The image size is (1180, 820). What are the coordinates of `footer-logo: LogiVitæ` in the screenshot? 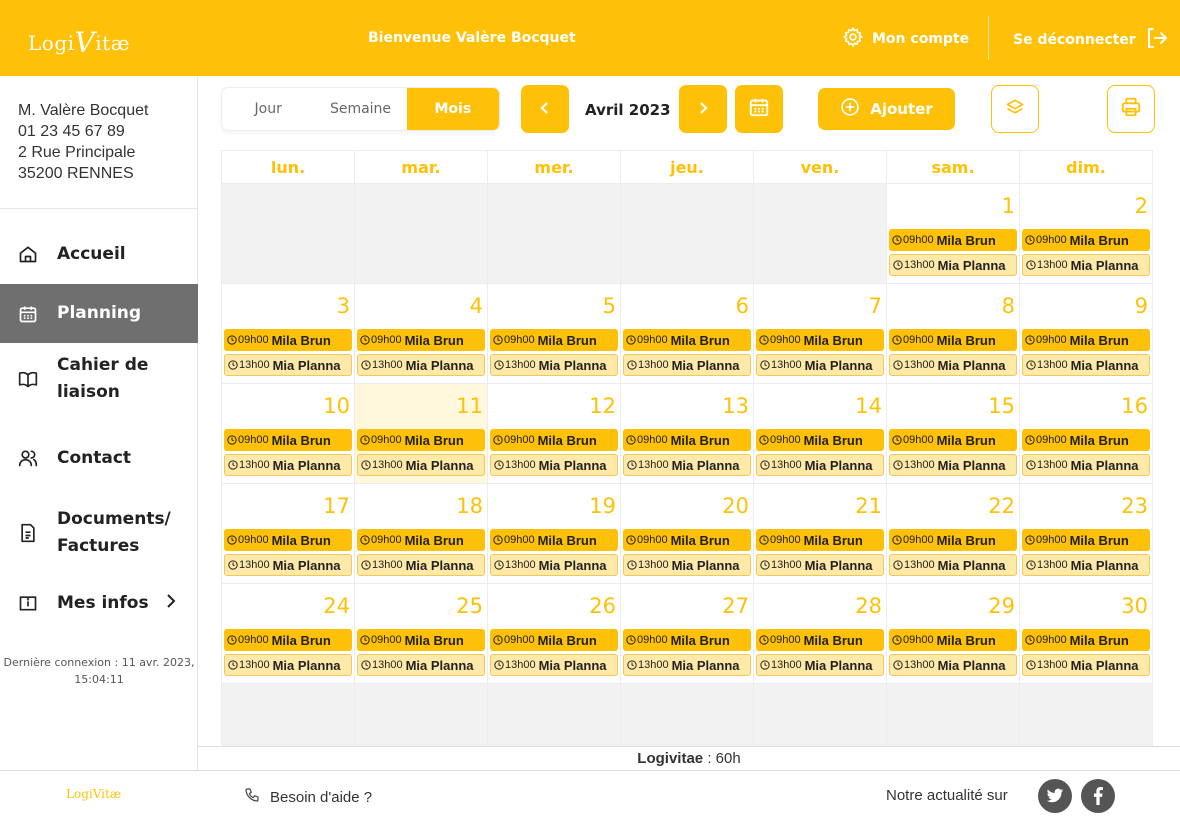 It's located at (93, 794).